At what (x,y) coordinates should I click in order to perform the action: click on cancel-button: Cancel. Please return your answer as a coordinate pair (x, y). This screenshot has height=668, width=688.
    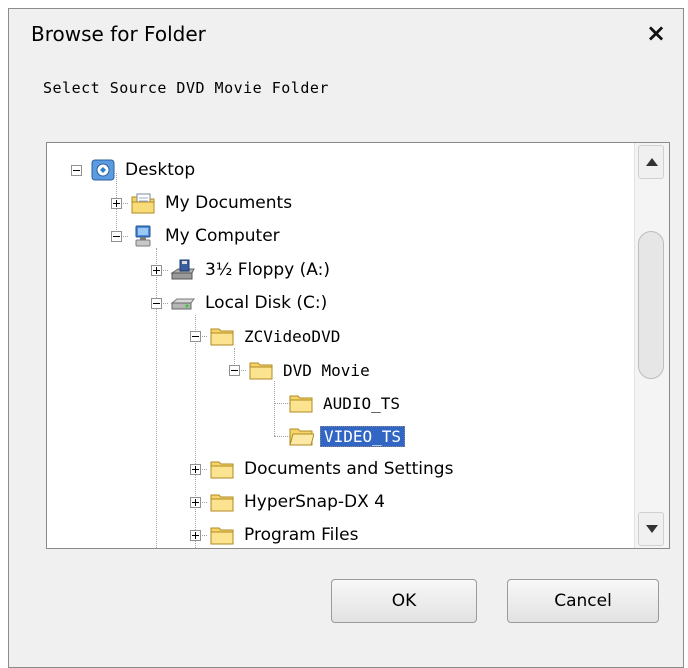
    Looking at the image, I should click on (583, 601).